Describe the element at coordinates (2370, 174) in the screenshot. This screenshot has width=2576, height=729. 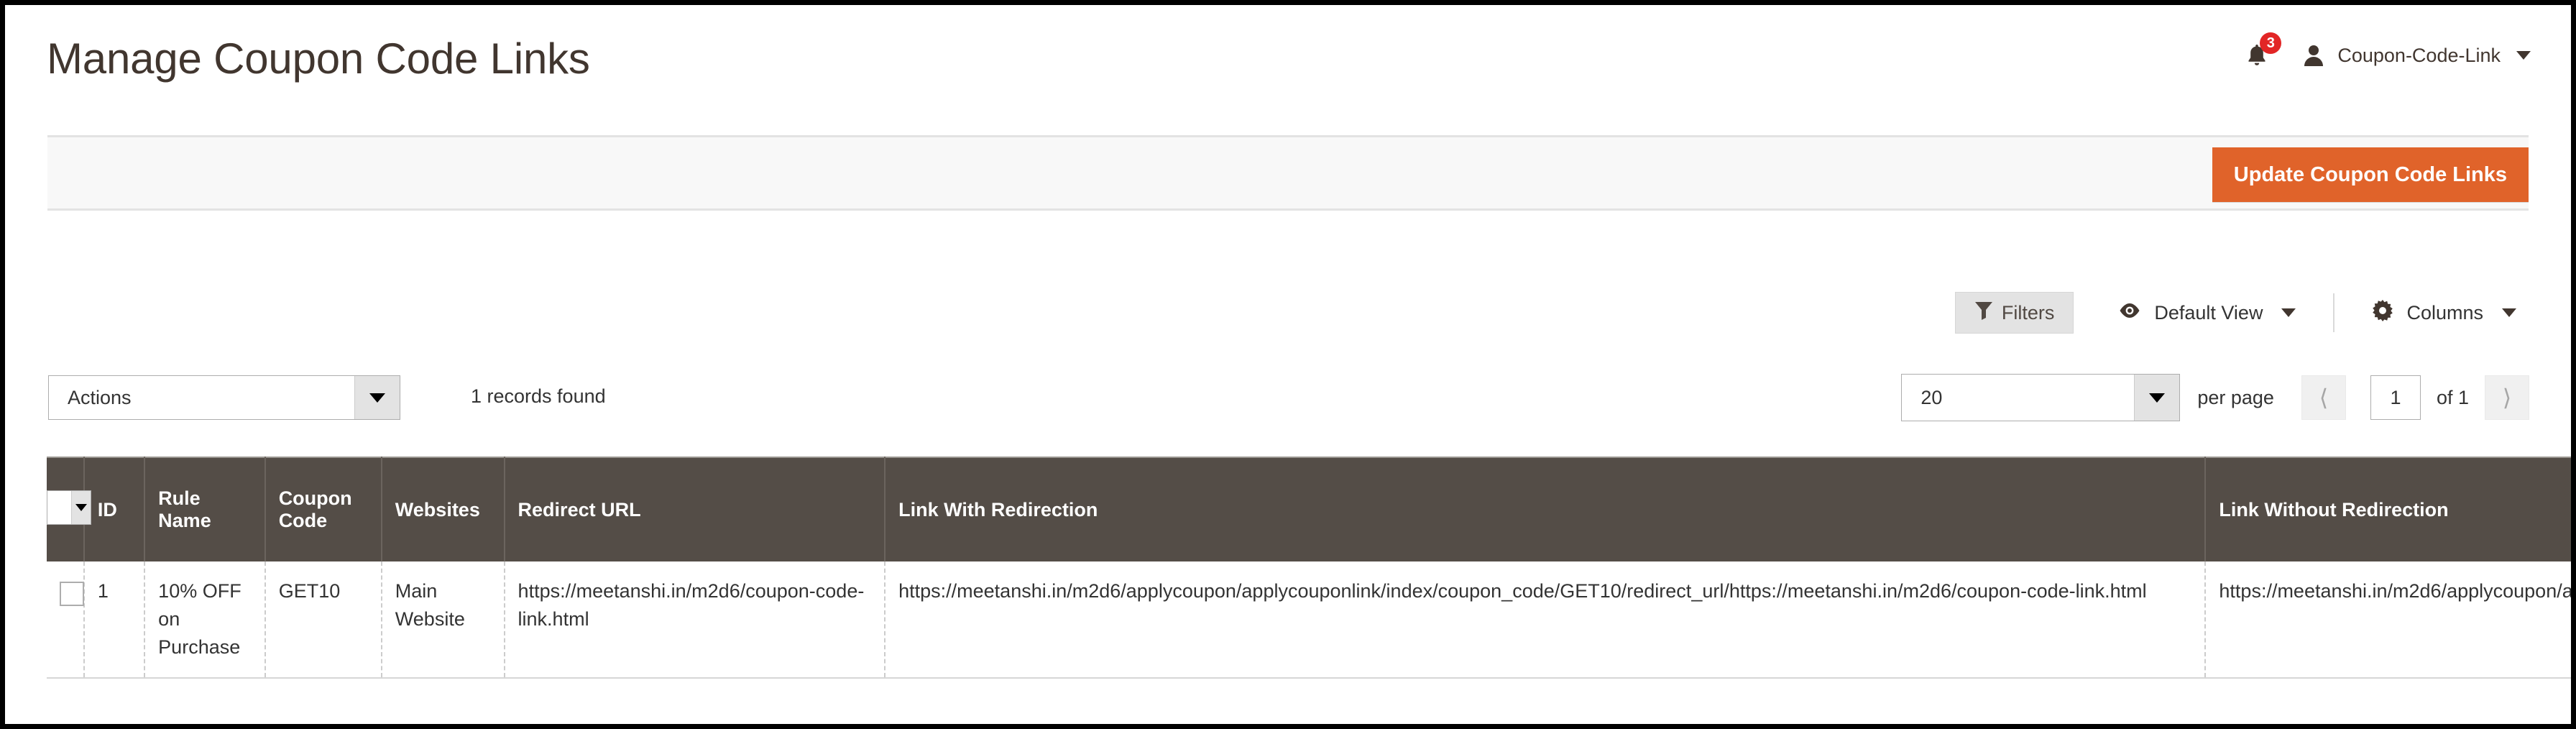
I see `update-coupon-code-links-button: Update Coupon Code Links` at that location.